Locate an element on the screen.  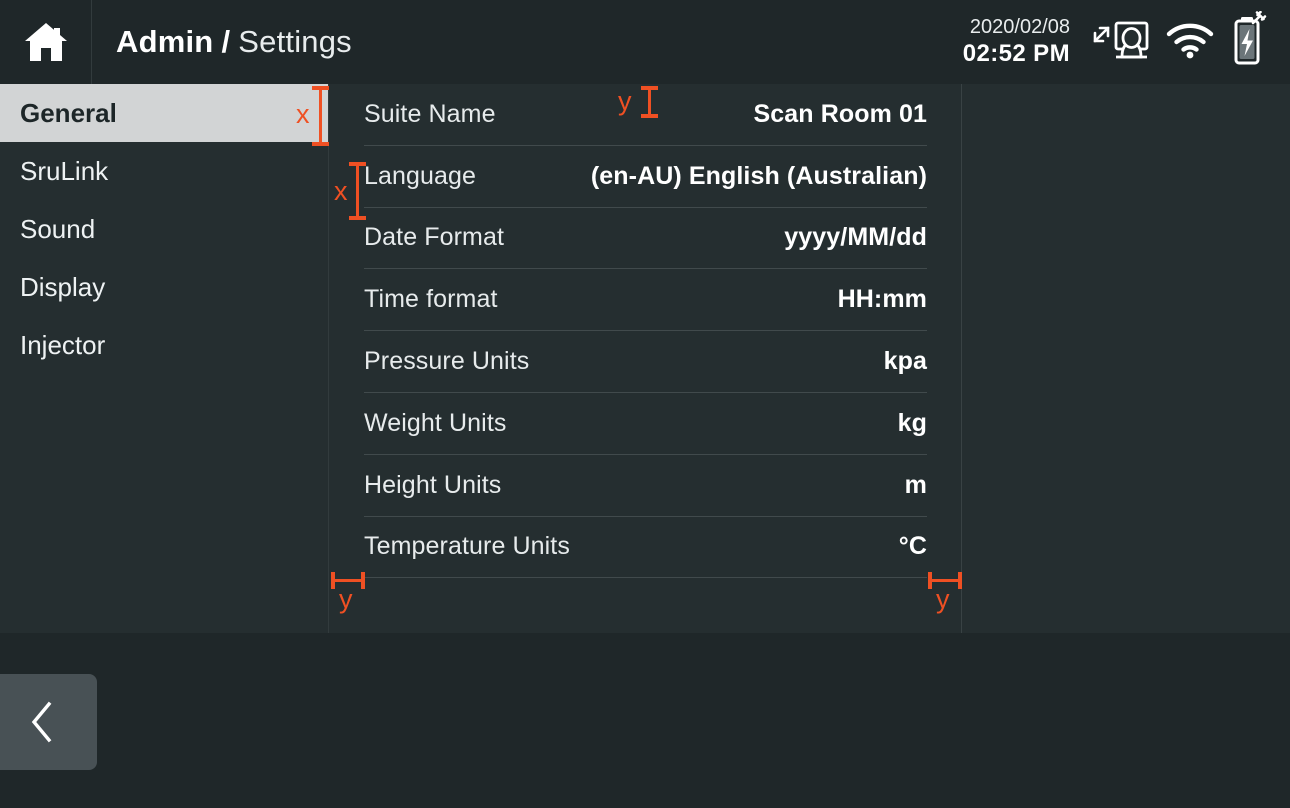
setting-row-date-format: Date Format yyyy/MM/dd is located at coordinates (645, 239).